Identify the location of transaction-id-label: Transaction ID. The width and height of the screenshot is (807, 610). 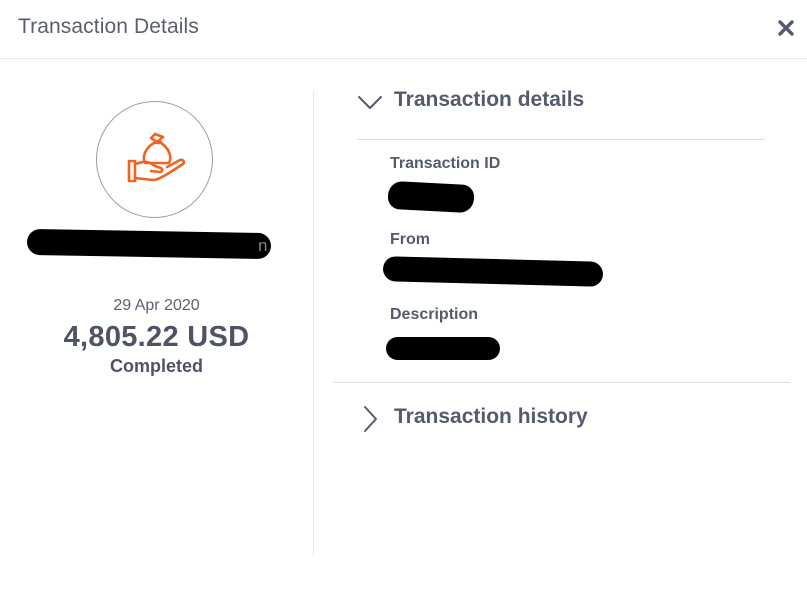
(445, 163).